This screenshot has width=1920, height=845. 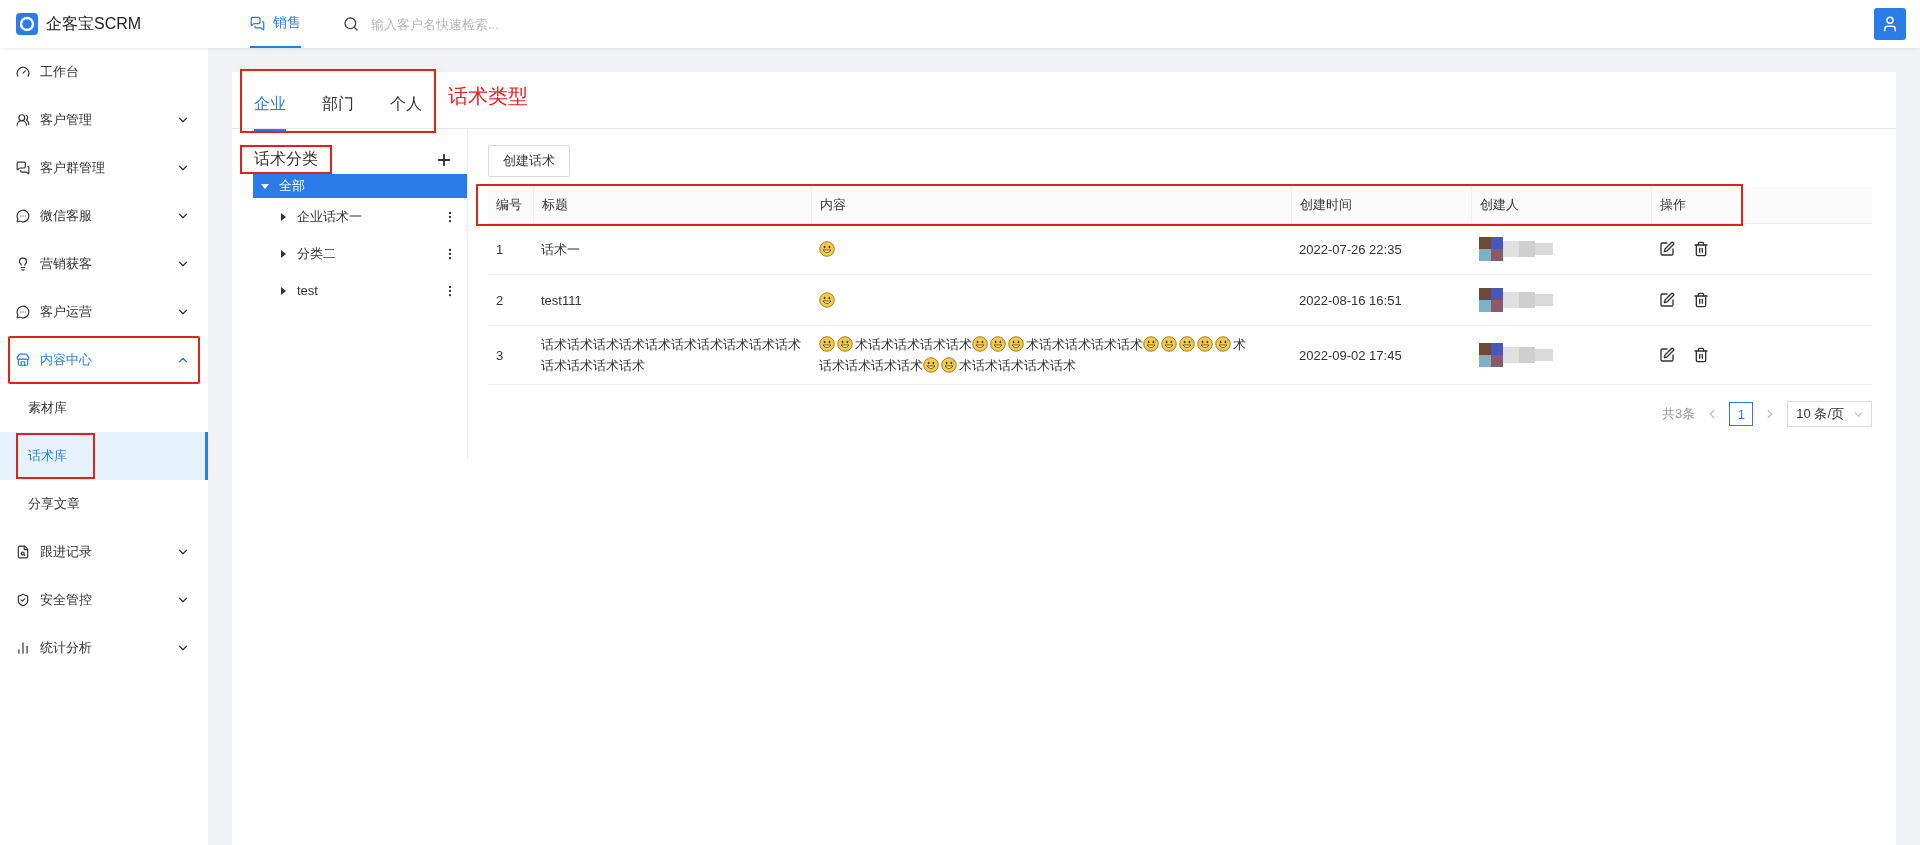 I want to click on sidebar-item: 内容中心, so click(x=104, y=360).